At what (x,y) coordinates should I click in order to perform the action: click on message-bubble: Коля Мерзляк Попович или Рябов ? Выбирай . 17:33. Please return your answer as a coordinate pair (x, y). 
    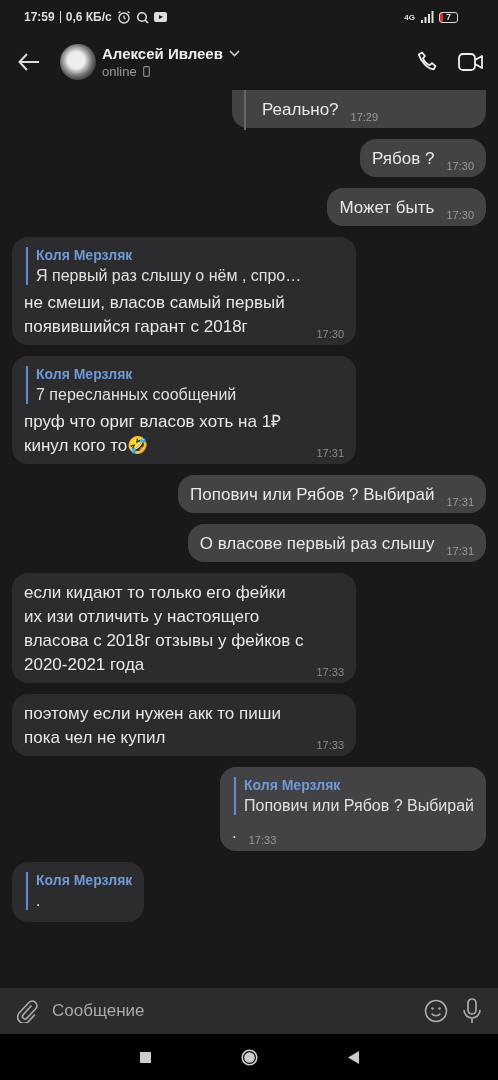
    Looking at the image, I should click on (353, 809).